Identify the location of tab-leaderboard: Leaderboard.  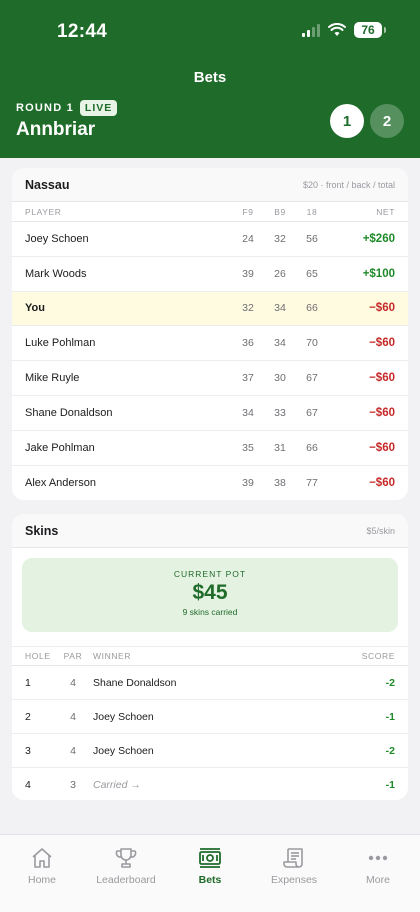
(126, 873).